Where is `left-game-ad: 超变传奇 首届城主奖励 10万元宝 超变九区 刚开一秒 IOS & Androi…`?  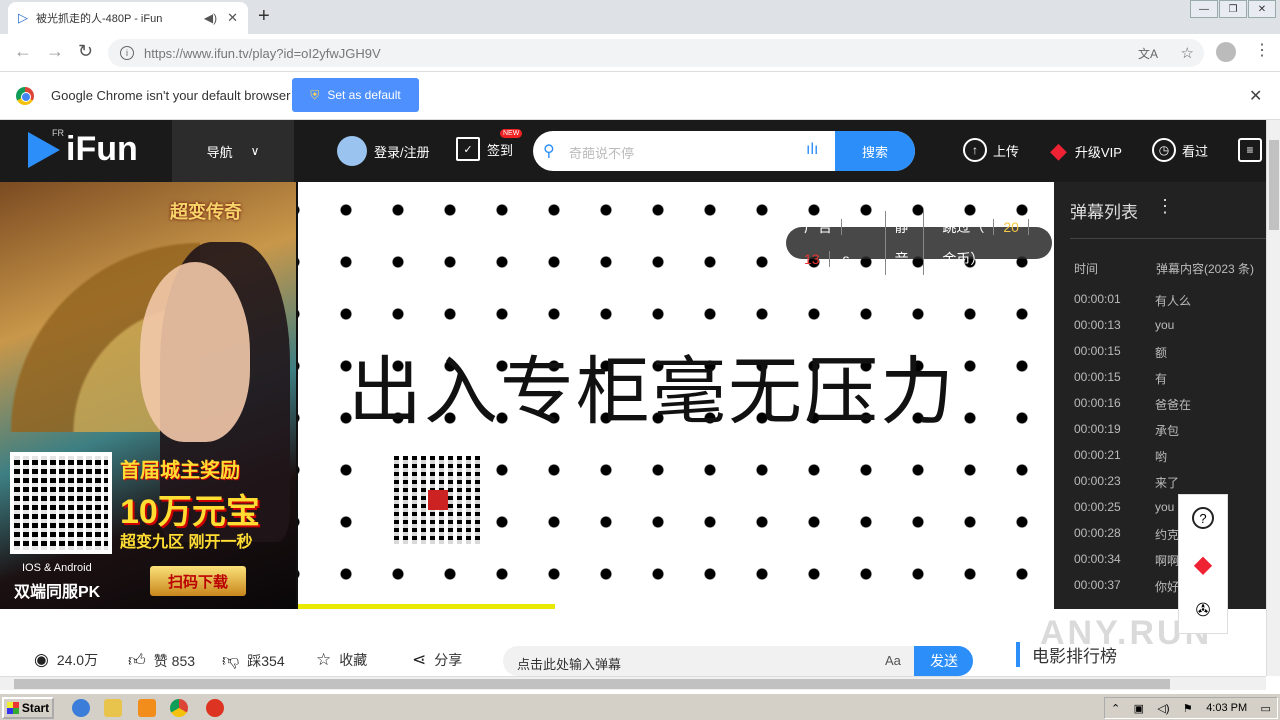 left-game-ad: 超变传奇 首届城主奖励 10万元宝 超变九区 刚开一秒 IOS & Androi… is located at coordinates (148, 395).